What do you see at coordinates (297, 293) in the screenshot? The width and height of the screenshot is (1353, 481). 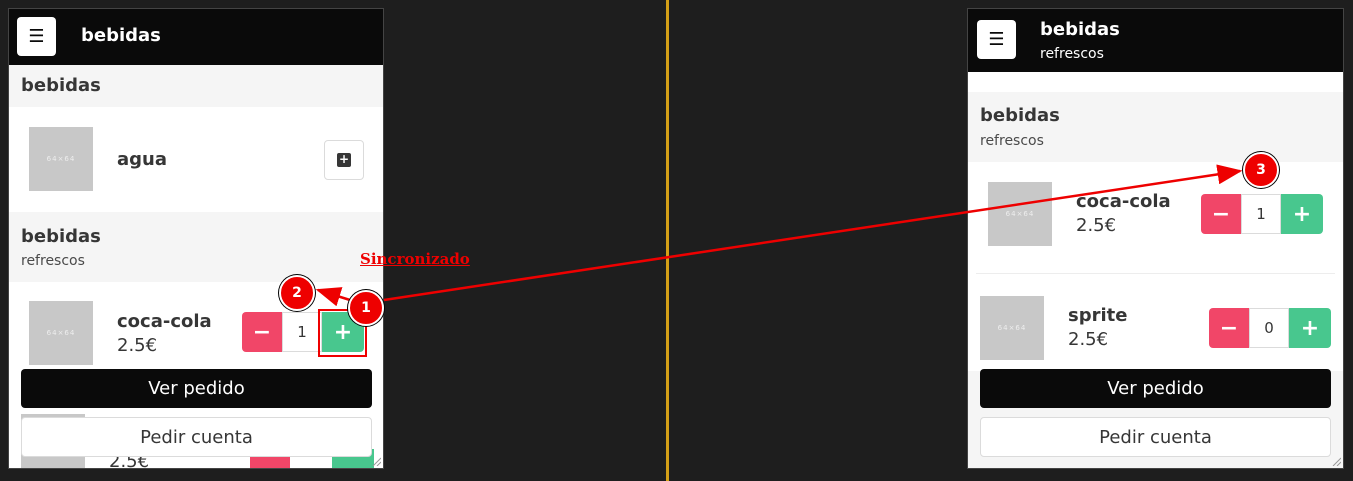 I see `step-badge-2: 2` at bounding box center [297, 293].